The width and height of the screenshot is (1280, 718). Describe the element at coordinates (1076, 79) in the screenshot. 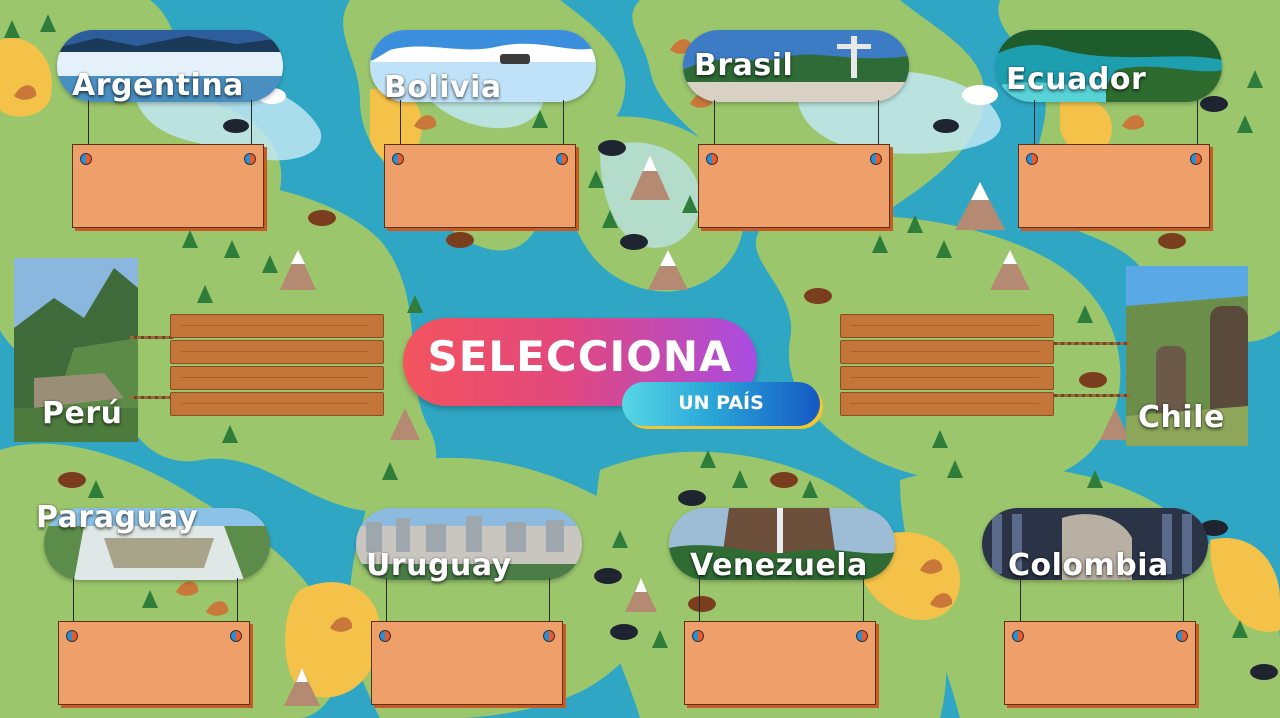

I see `ecuador-label: Ecuador` at that location.